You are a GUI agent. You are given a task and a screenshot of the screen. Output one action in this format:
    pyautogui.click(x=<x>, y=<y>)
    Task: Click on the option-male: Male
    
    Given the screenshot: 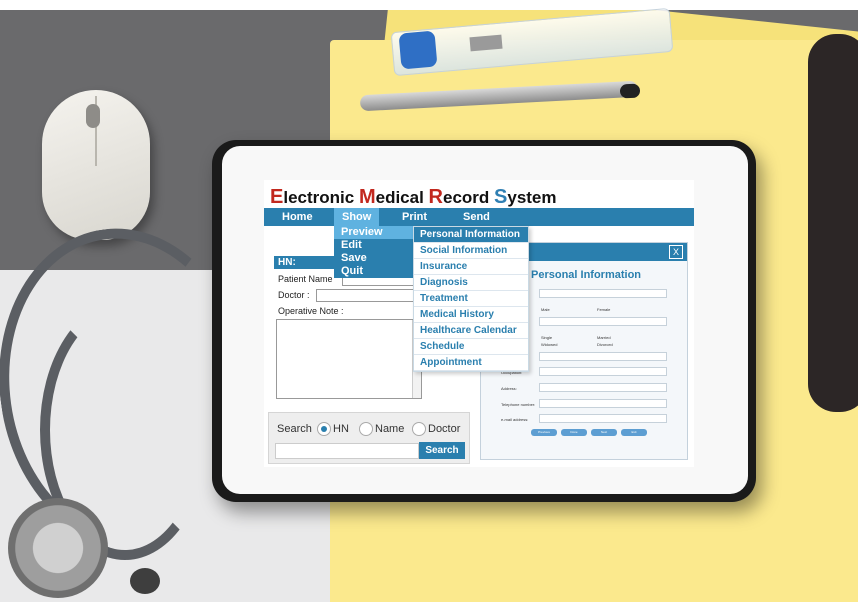 What is the action you would take?
    pyautogui.click(x=545, y=309)
    